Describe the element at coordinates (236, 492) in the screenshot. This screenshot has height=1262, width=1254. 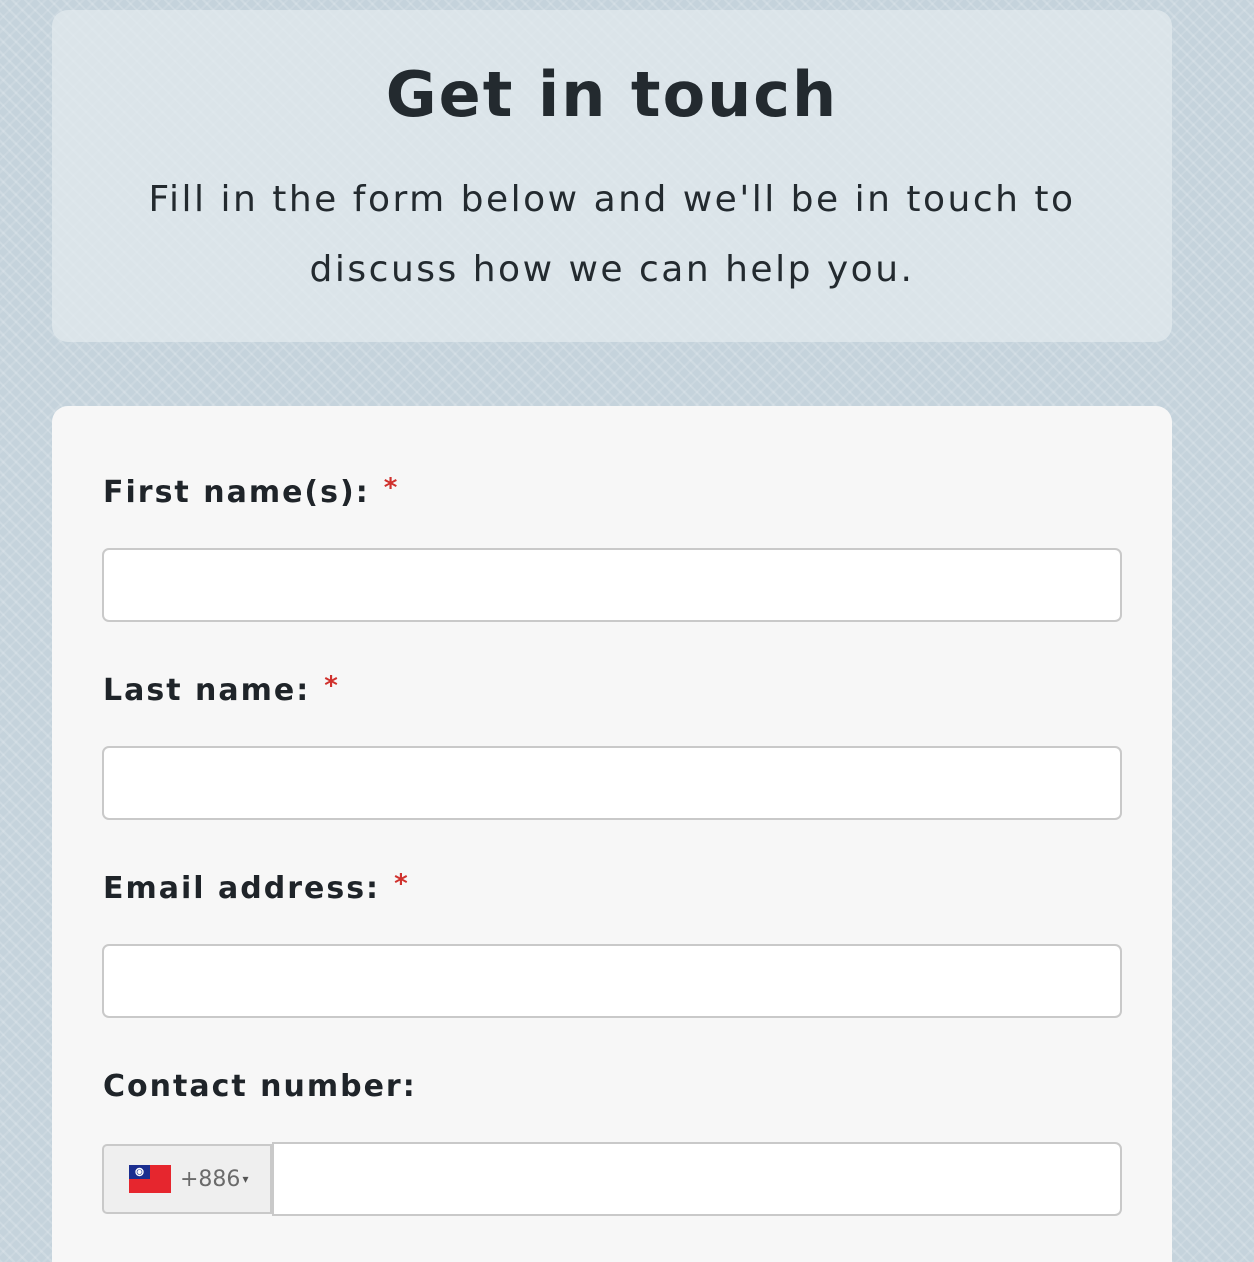
I see `first-name-label-text: First name(s):` at that location.